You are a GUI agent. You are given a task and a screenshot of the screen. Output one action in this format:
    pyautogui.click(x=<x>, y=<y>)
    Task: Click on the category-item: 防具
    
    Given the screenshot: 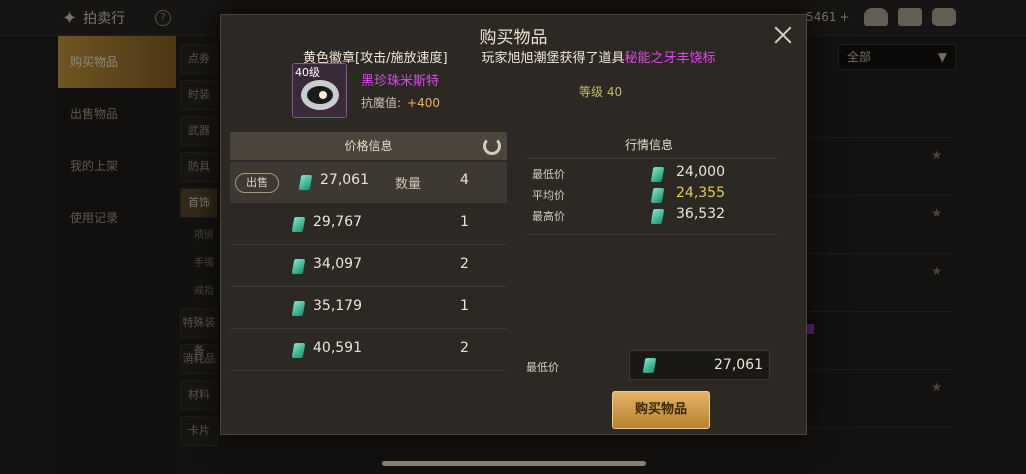 What is the action you would take?
    pyautogui.click(x=199, y=167)
    